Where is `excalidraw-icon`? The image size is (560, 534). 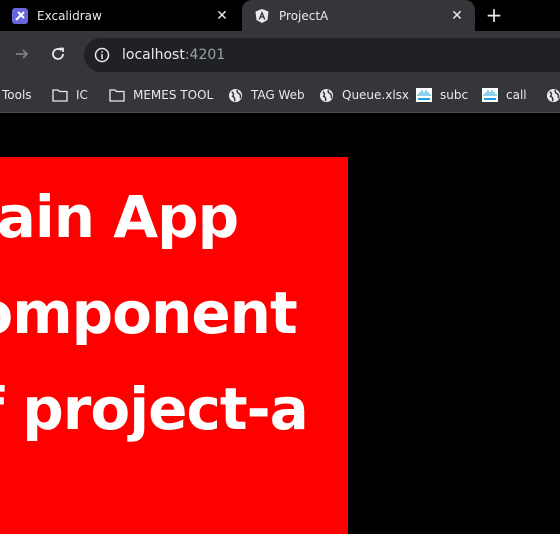
excalidraw-icon is located at coordinates (20, 15).